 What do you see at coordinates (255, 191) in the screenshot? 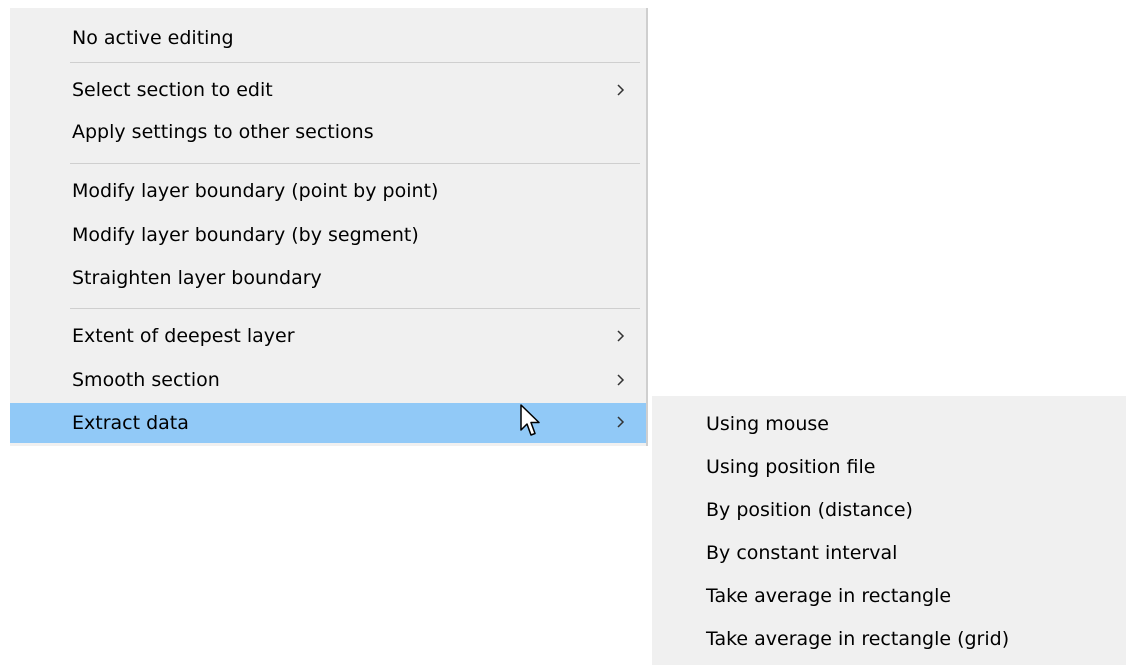
I see `menu-item-label: Modify layer boundary (point by point)` at bounding box center [255, 191].